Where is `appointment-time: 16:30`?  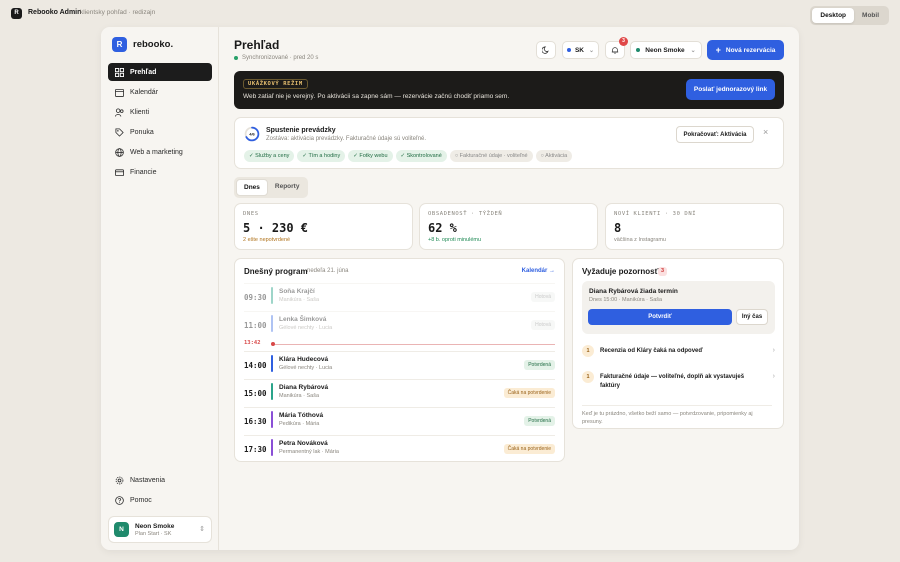 appointment-time: 16:30 is located at coordinates (255, 421).